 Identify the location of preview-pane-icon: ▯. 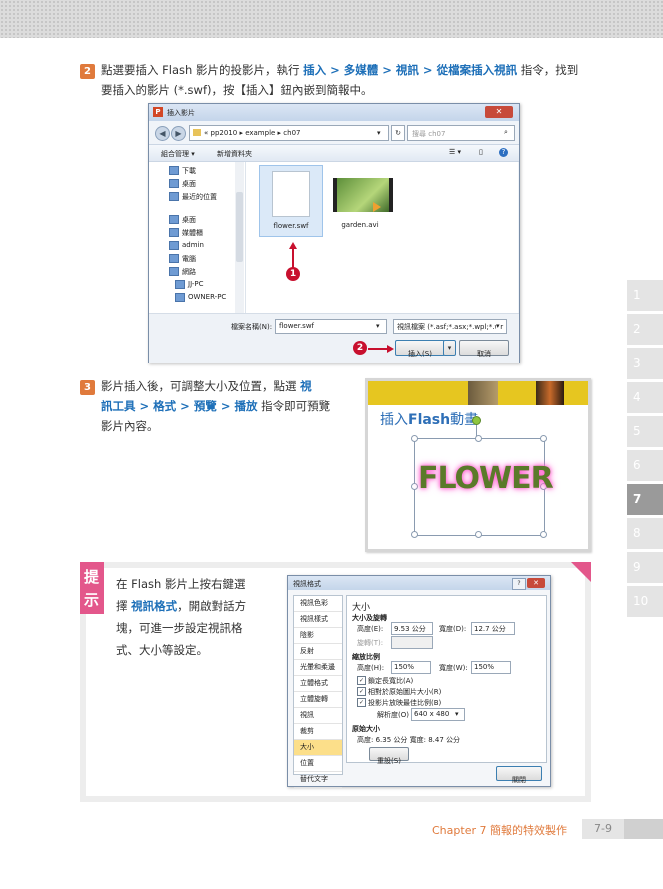
(481, 152).